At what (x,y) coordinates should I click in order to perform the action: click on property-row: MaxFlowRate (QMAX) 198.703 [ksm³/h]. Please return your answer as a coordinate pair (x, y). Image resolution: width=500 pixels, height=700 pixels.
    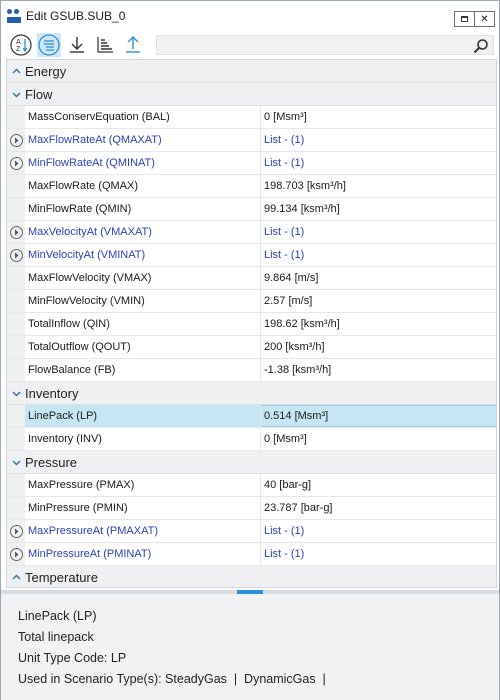
    Looking at the image, I should click on (251, 186).